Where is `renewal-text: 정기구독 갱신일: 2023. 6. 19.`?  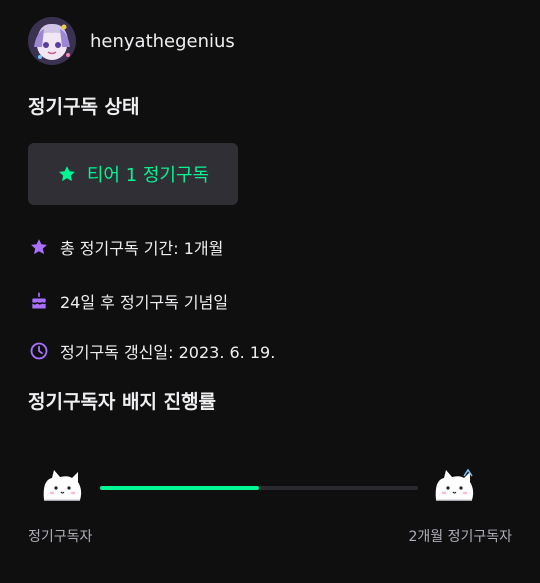
renewal-text: 정기구독 갱신일: 2023. 6. 19. is located at coordinates (168, 352).